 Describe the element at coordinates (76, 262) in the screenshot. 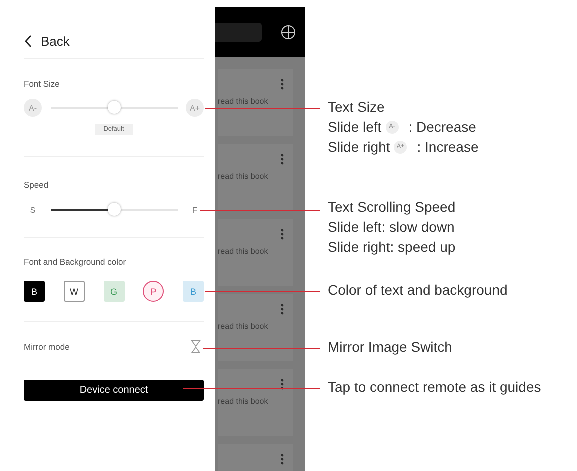

I see `section-label: Font and Background color` at that location.